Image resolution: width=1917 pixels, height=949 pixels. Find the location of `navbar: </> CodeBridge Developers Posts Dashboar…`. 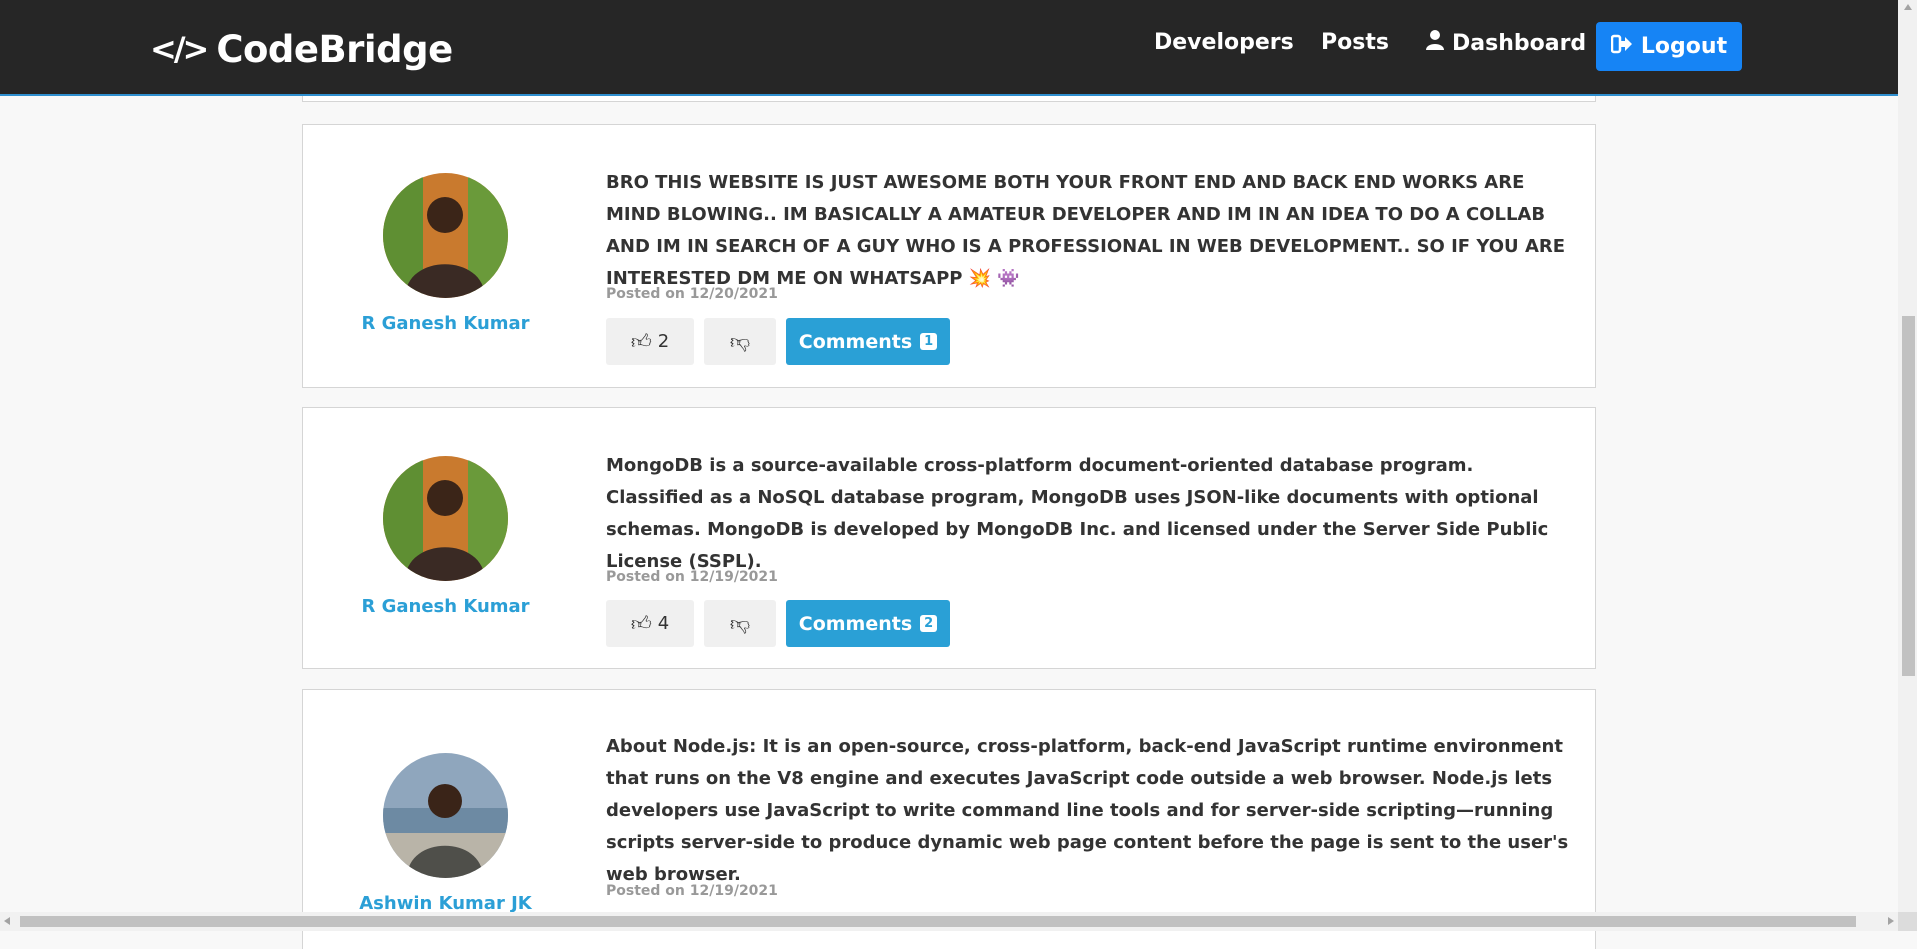

navbar: </> CodeBridge Developers Posts Dashboar… is located at coordinates (949, 48).